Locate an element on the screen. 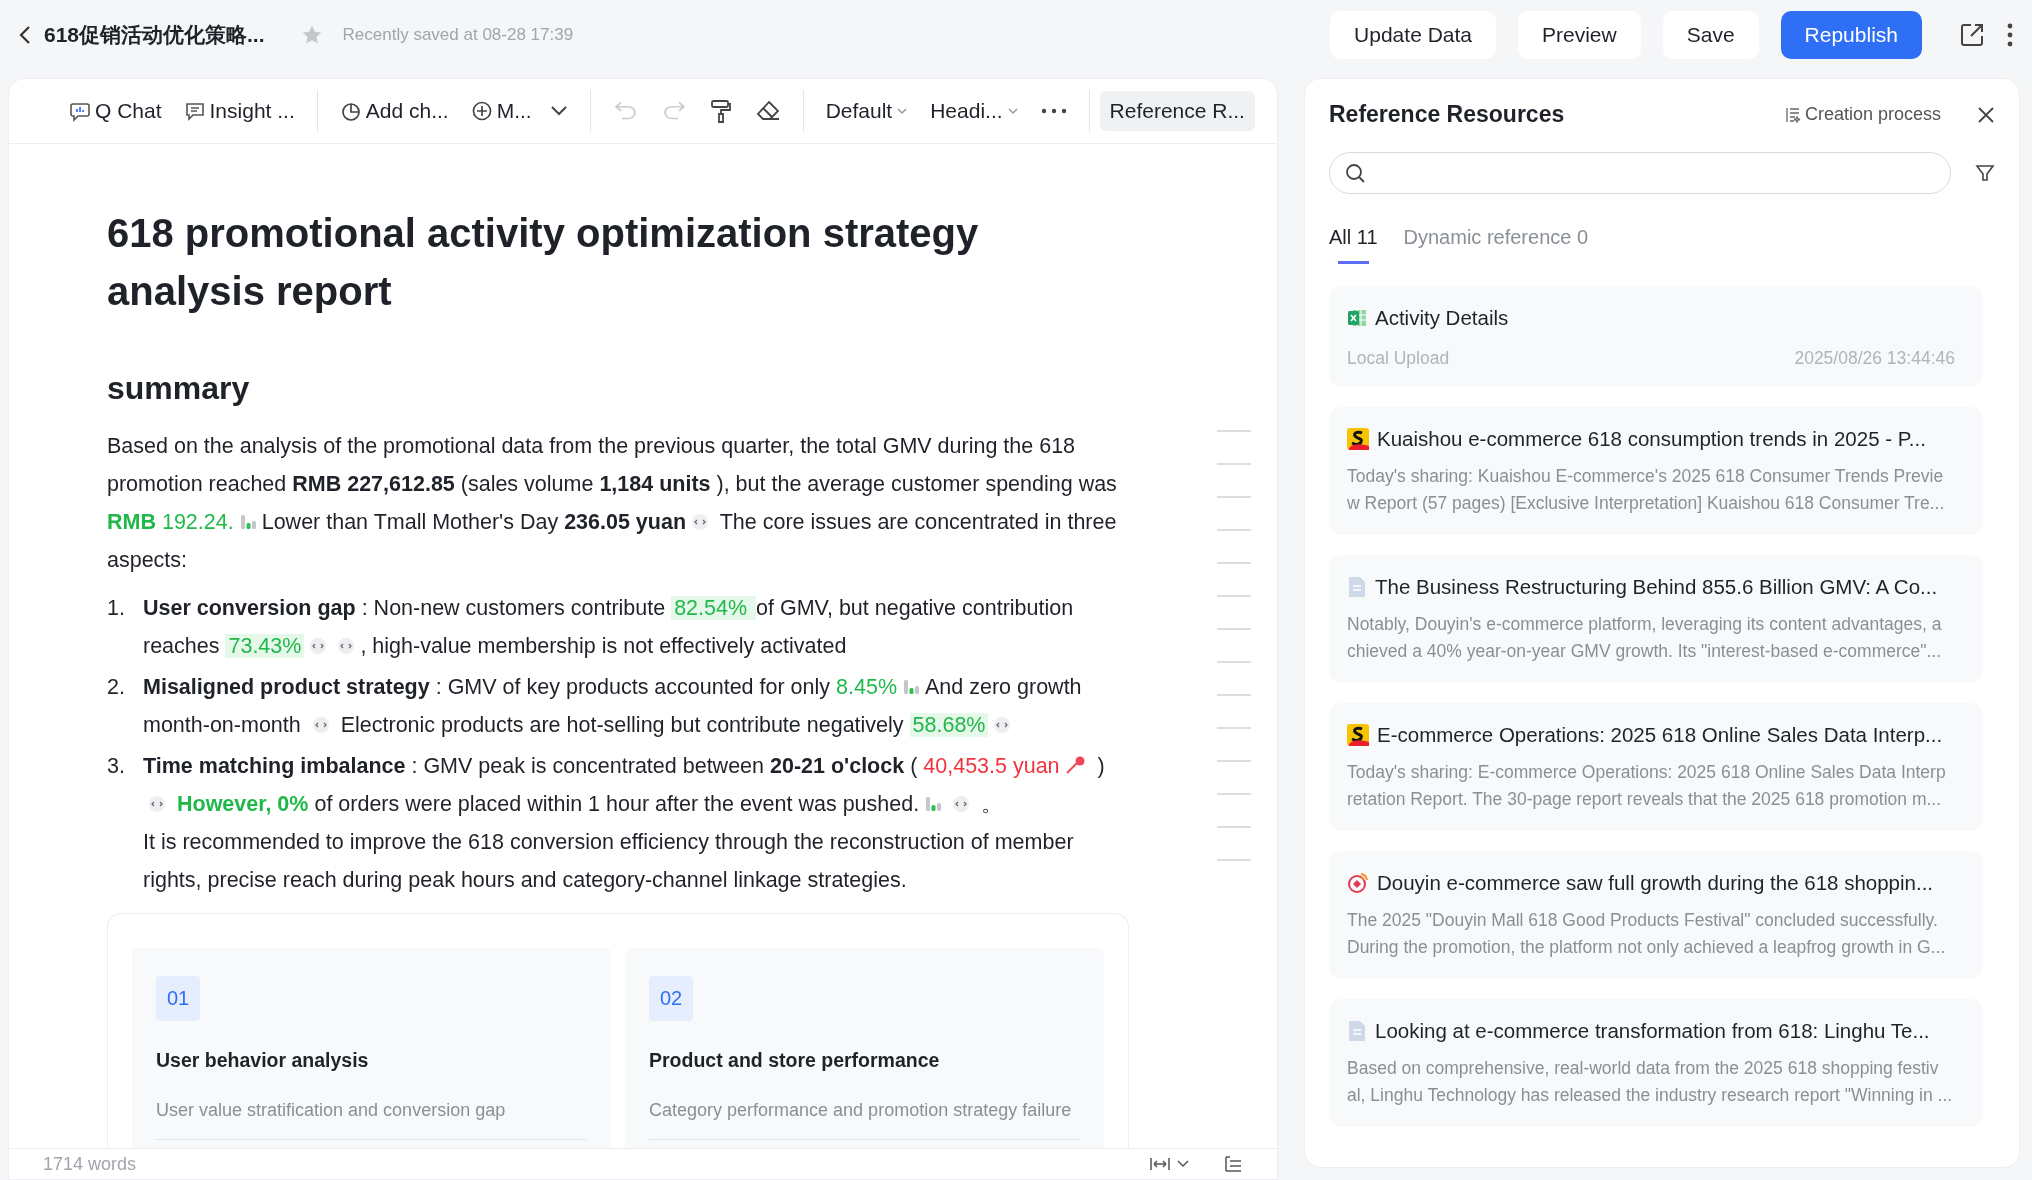 This screenshot has height=1180, width=2032. reference-card: Activity Details Local Upload 2025/08/26 13:44:46 is located at coordinates (1656, 336).